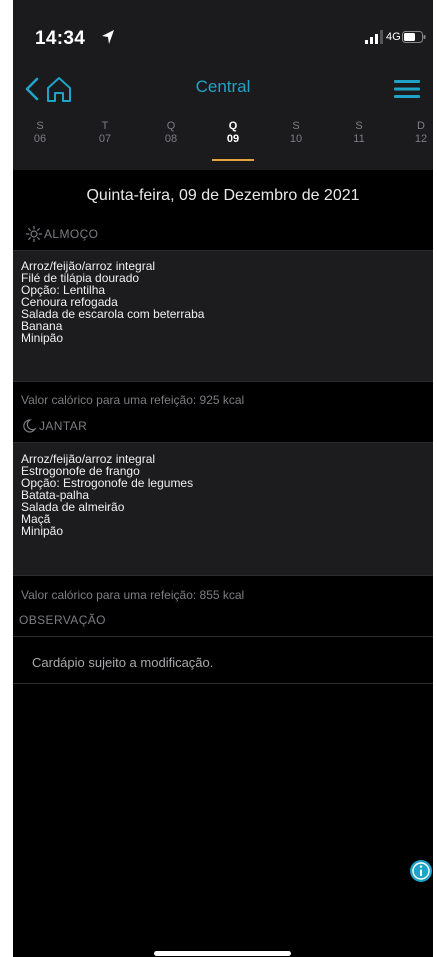 Image resolution: width=437 pixels, height=957 pixels. What do you see at coordinates (421, 139) in the screenshot?
I see `day-number: 12` at bounding box center [421, 139].